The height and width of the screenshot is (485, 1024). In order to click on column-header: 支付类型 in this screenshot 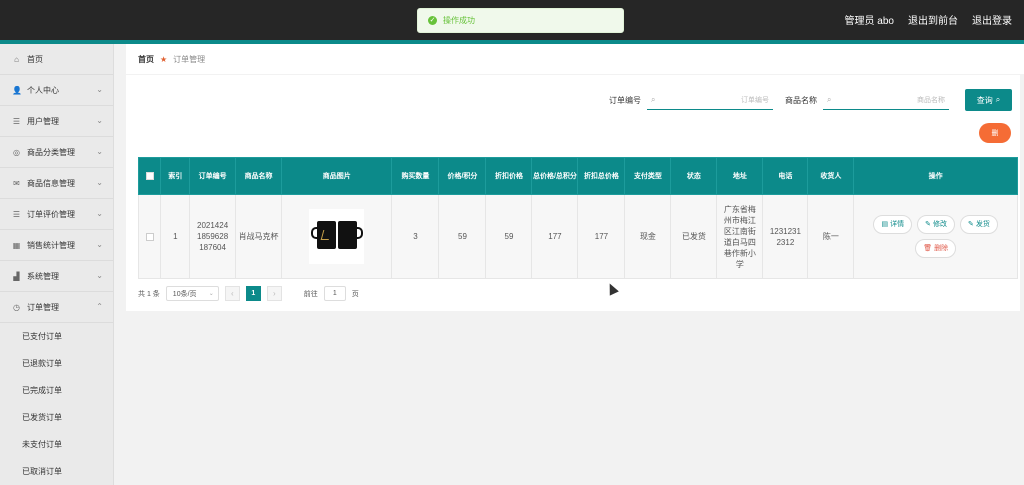, I will do `click(648, 176)`.